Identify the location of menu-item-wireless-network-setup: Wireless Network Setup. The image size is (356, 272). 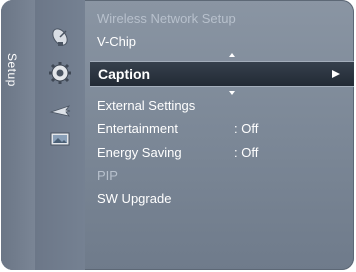
(166, 19).